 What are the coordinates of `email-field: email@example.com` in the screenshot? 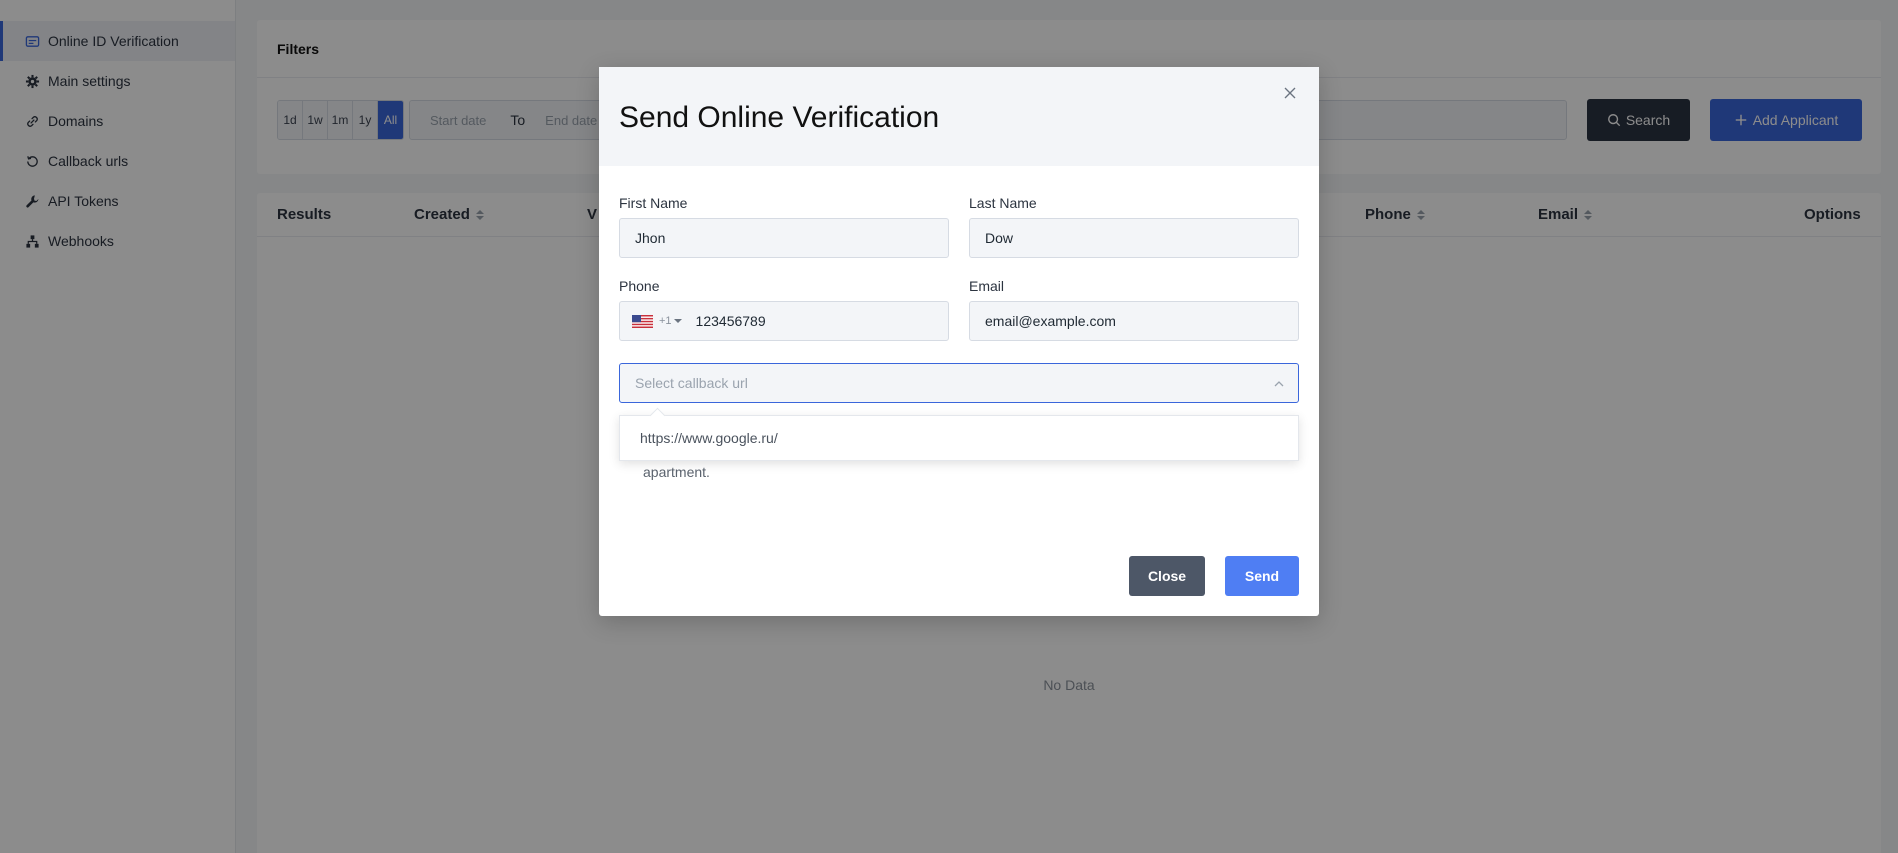 It's located at (1134, 321).